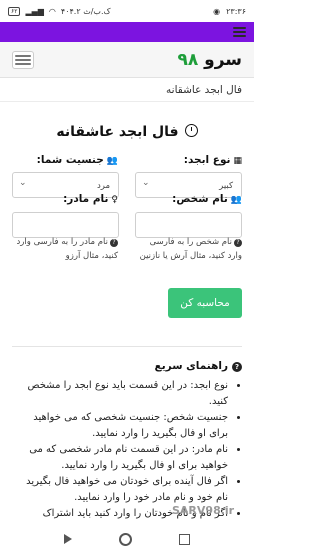 Image resolution: width=320 pixels, height=550 pixels. I want to click on status-left: ۶۲ ▂▄▆ ◠ ۴۰۴.۲ ک.ب/ث, so click(59, 11).